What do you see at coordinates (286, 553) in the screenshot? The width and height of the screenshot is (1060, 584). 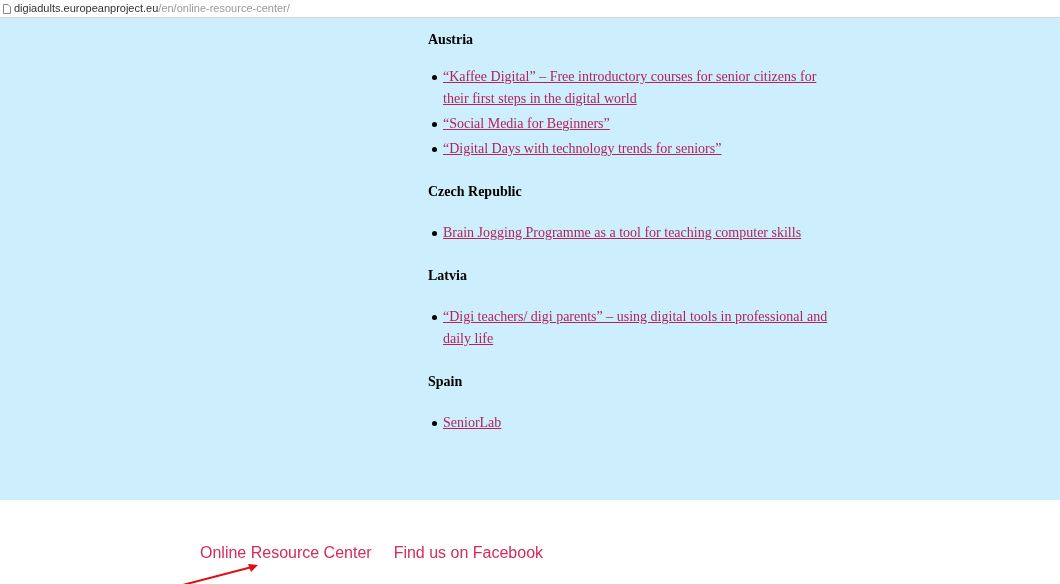 I see `footer-link: Online Resource Center` at bounding box center [286, 553].